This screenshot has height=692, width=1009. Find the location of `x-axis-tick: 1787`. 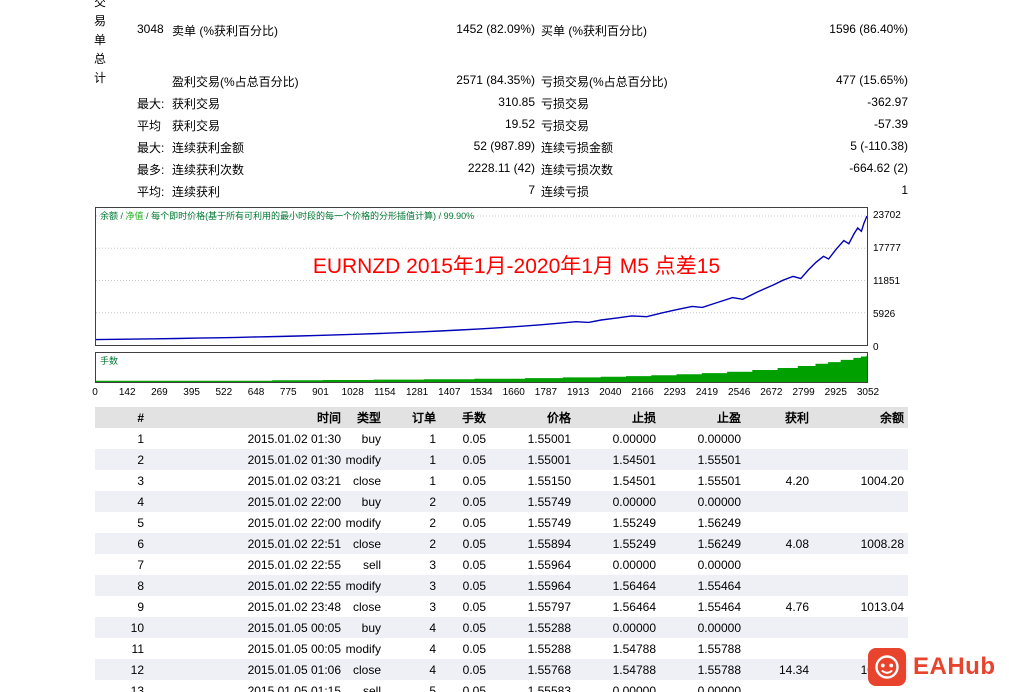

x-axis-tick: 1787 is located at coordinates (546, 392).